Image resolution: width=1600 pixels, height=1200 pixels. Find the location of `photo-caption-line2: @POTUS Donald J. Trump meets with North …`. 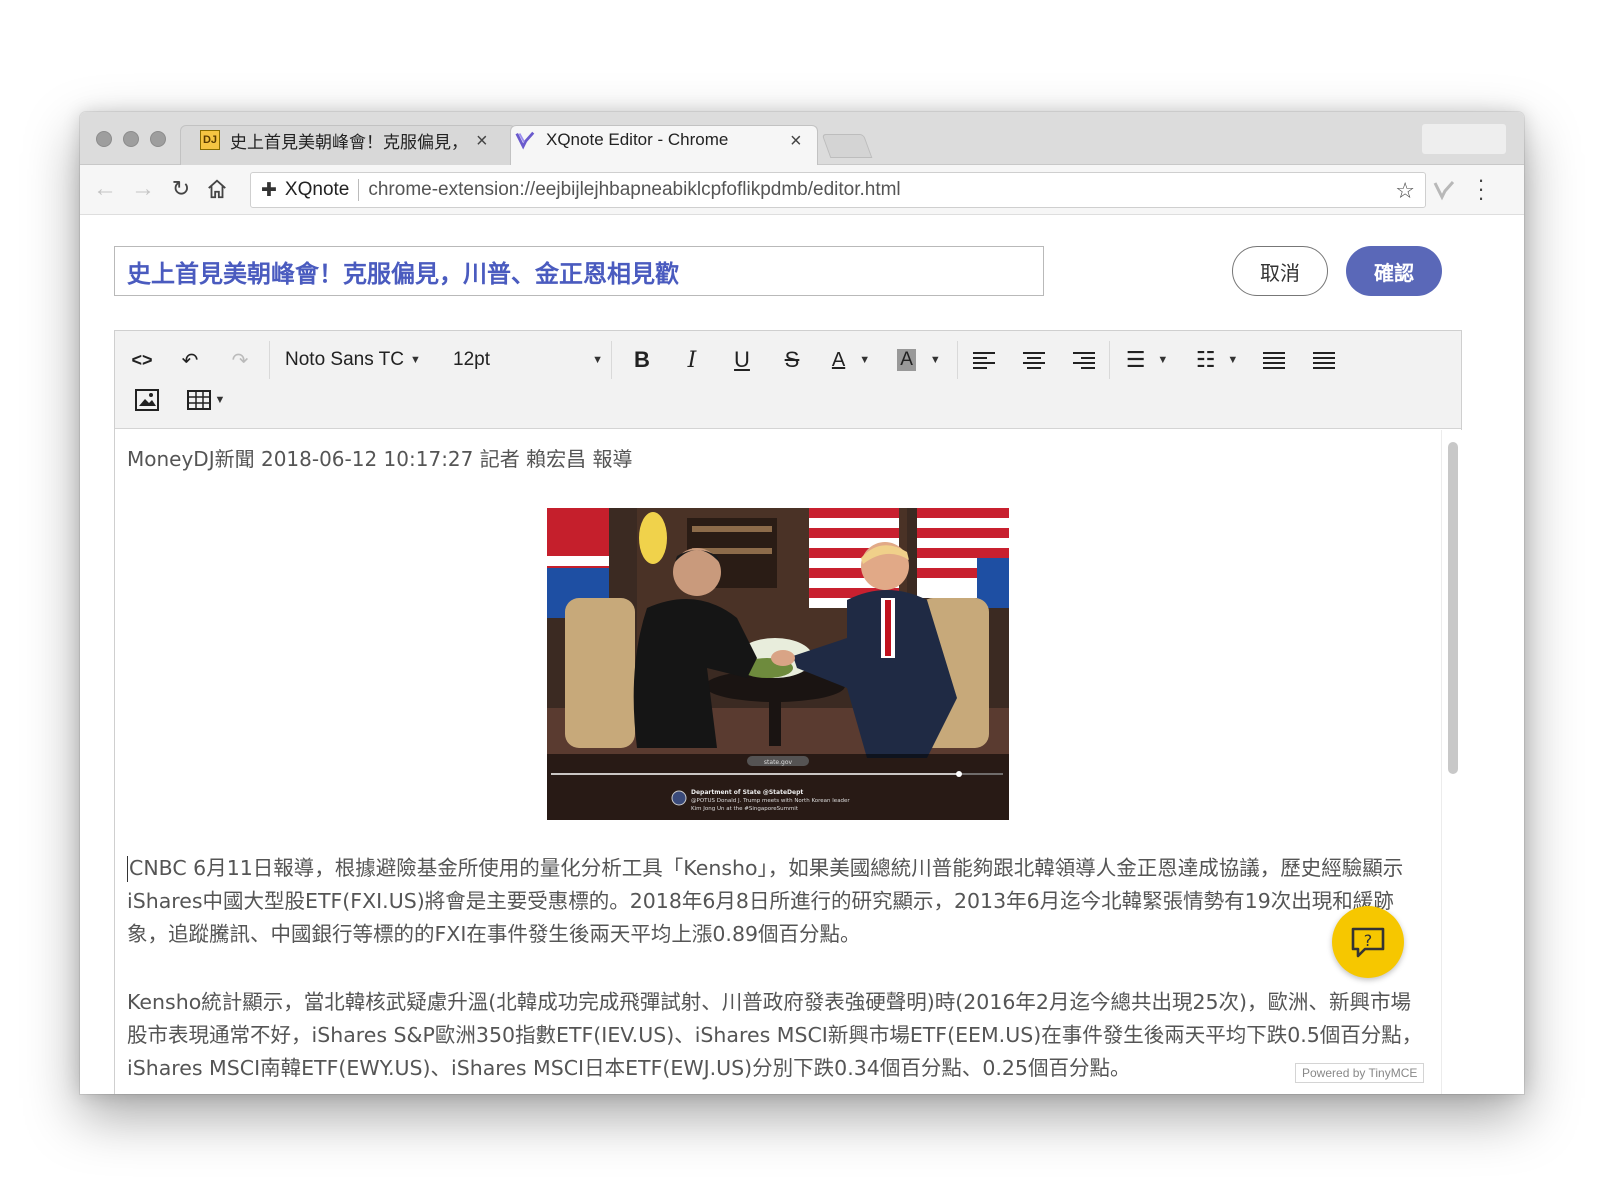

photo-caption-line2: @POTUS Donald J. Trump meets with North … is located at coordinates (770, 801).